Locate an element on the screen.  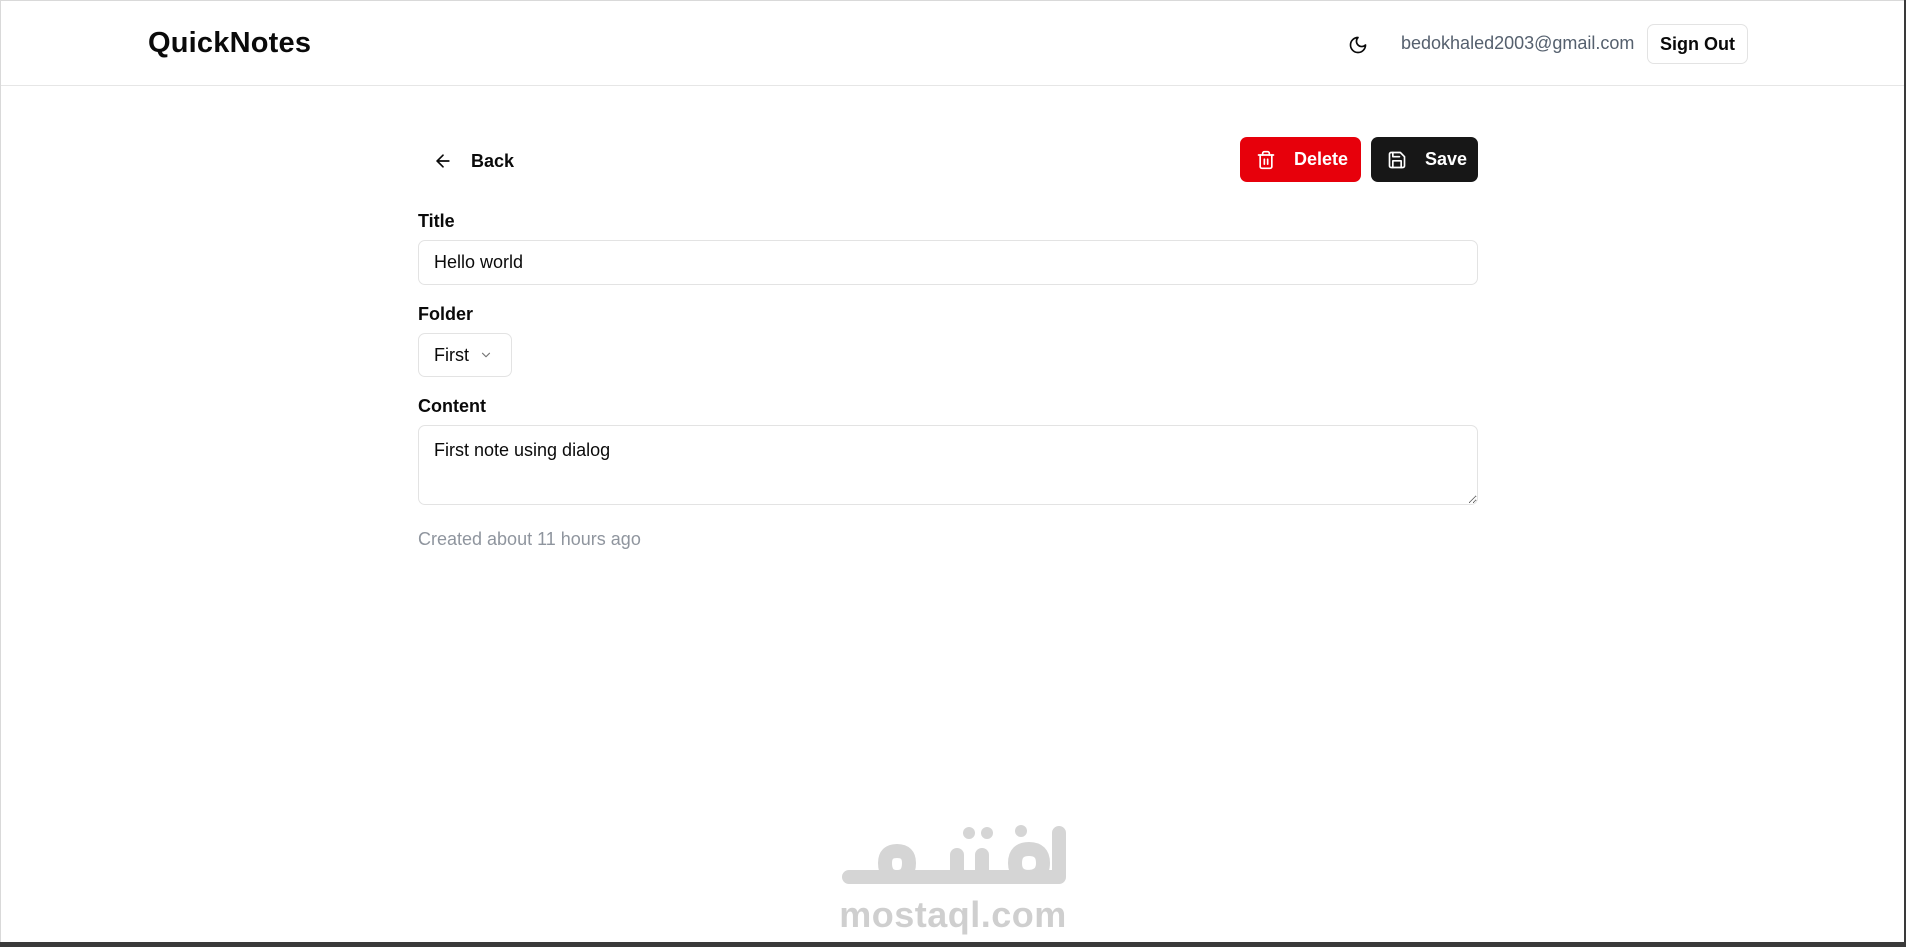
title-label: Title is located at coordinates (436, 221).